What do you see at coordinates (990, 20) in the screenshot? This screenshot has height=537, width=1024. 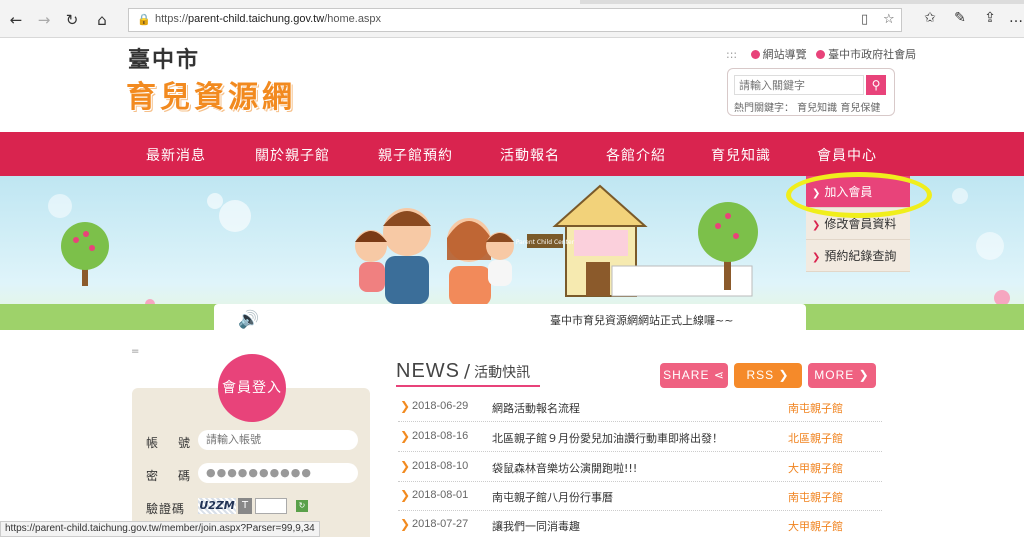 I see `share-icon: ⇪` at bounding box center [990, 20].